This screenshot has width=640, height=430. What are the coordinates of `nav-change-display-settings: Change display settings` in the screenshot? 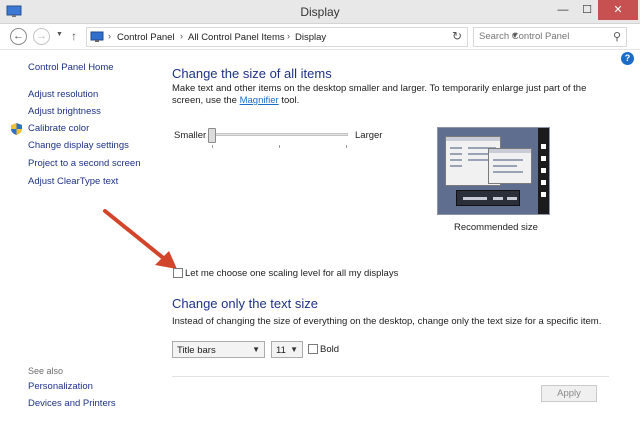 It's located at (78, 145).